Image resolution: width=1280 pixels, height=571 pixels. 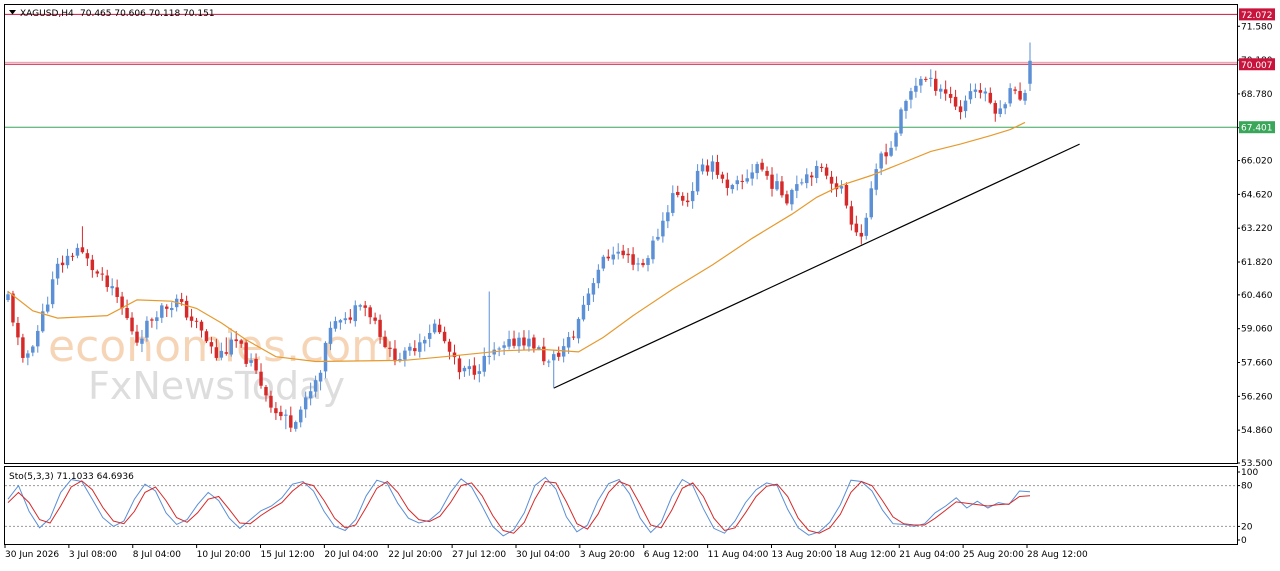 I want to click on chart-header: XAGUSD,H4 70.465 70.606 70.118 70.151, so click(x=112, y=14).